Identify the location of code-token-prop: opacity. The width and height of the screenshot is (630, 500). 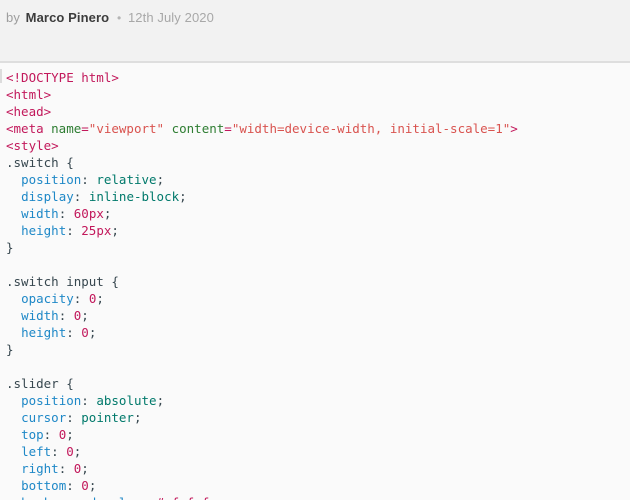
(47, 298).